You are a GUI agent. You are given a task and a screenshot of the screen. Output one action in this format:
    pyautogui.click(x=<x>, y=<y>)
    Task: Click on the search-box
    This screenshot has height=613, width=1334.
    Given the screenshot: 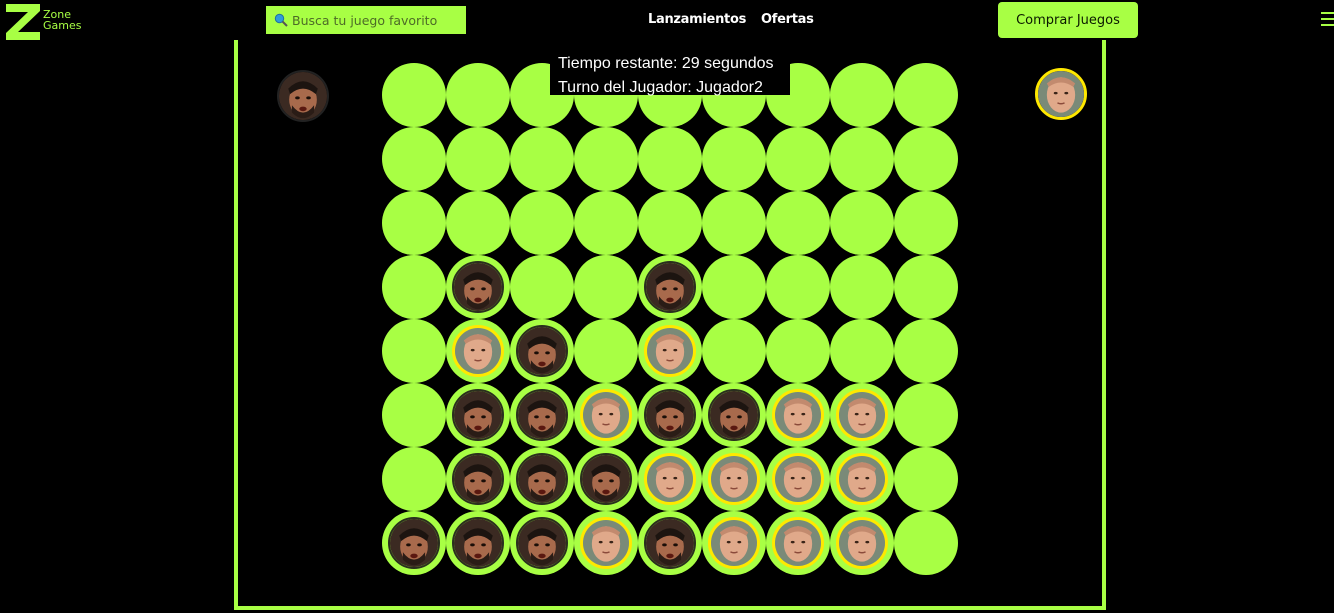 What is the action you would take?
    pyautogui.click(x=366, y=20)
    